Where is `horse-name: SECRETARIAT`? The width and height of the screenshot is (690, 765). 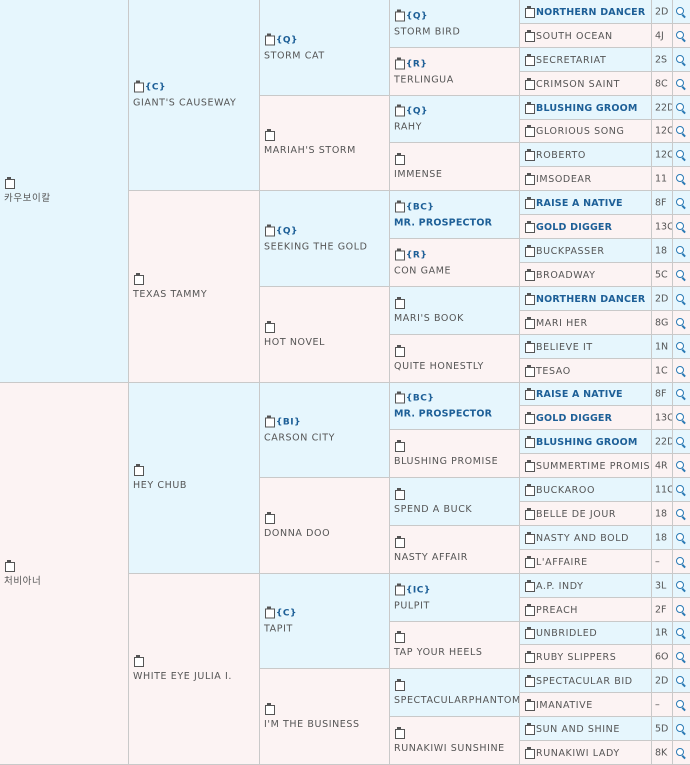
horse-name: SECRETARIAT is located at coordinates (571, 60).